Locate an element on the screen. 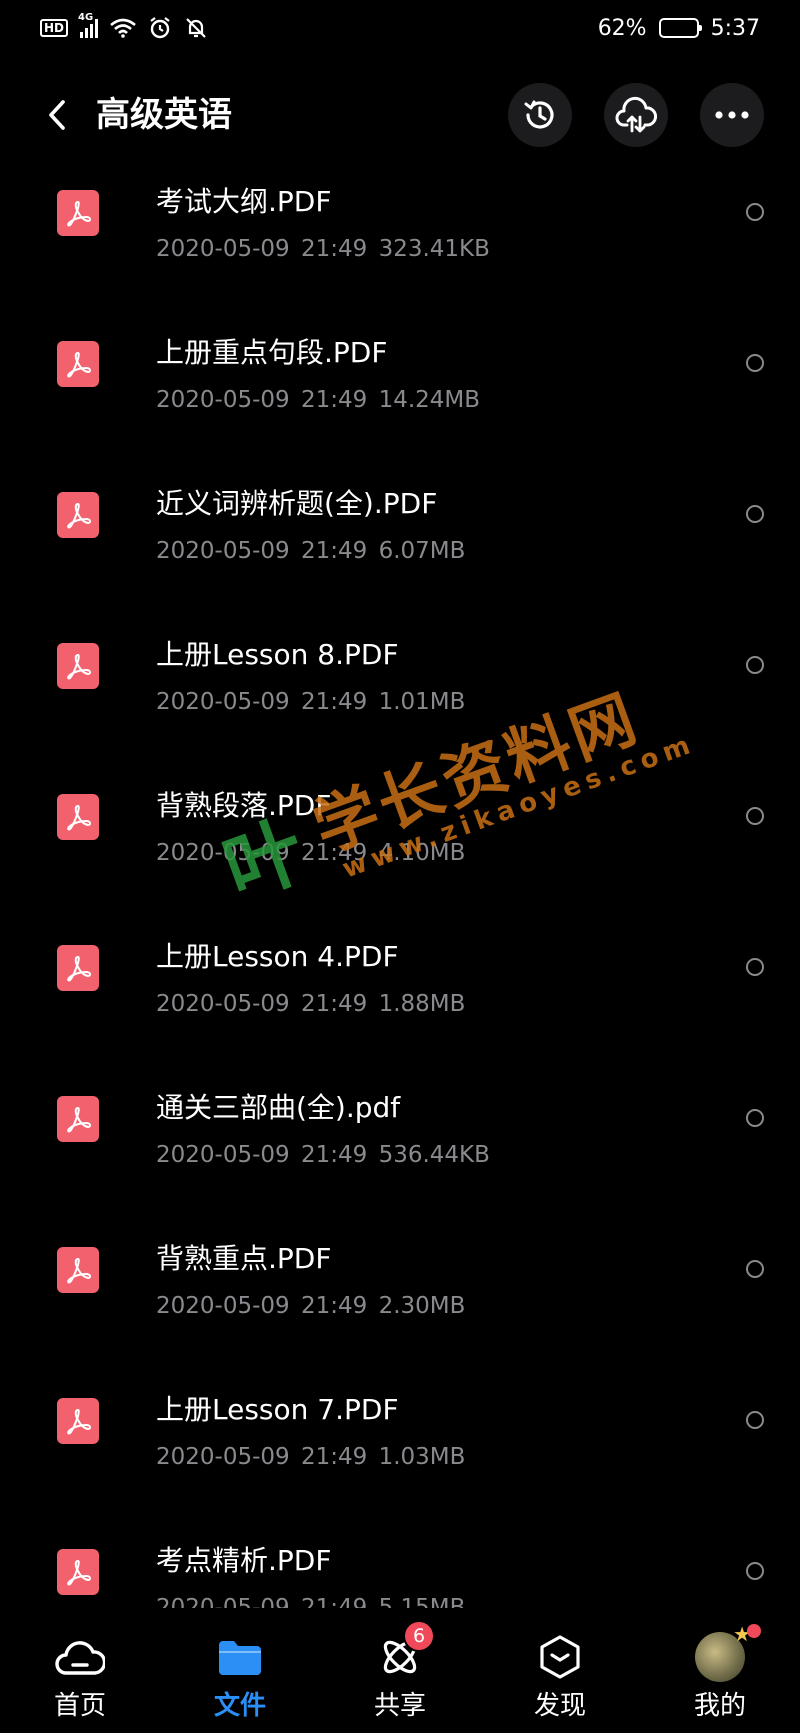 The width and height of the screenshot is (800, 1733). file-meta: 2020-05-09 21:49 1.03MB is located at coordinates (311, 1457).